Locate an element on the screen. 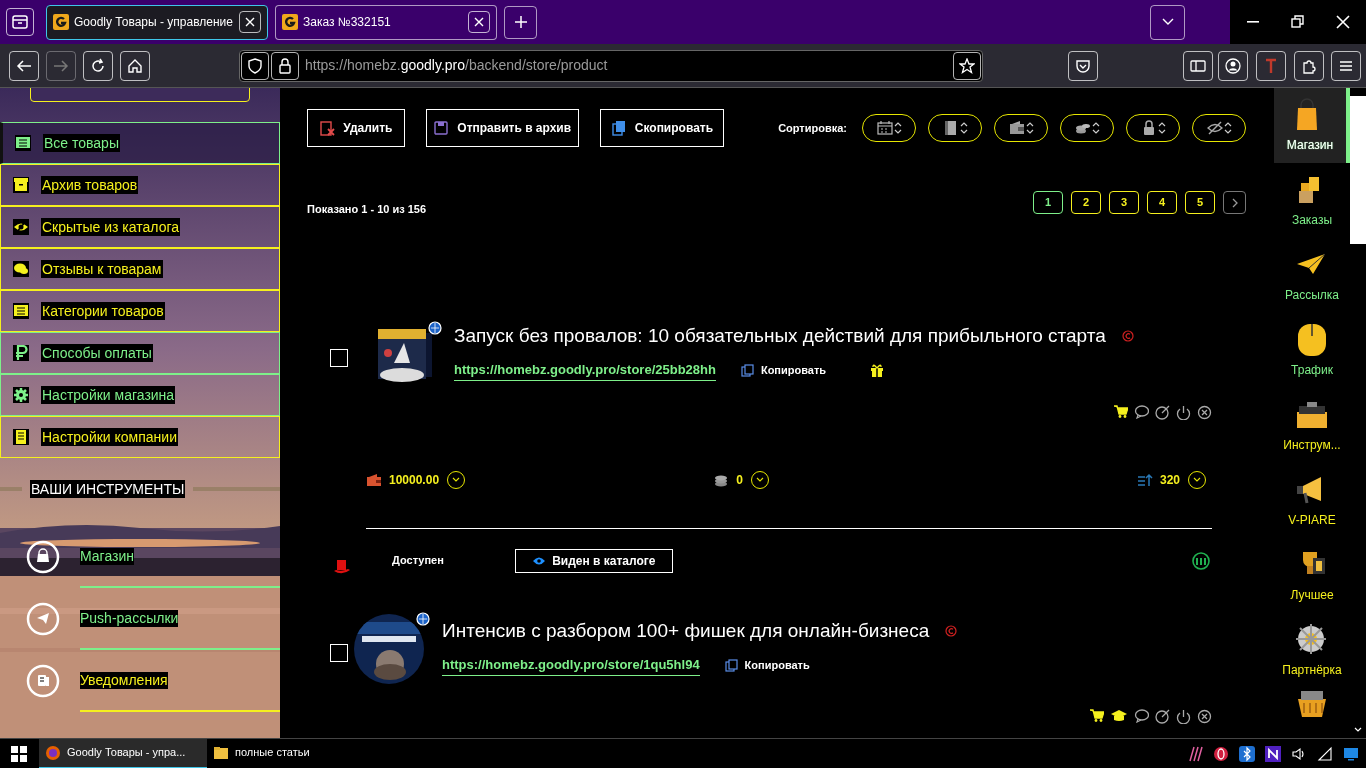  wifi-icon is located at coordinates (1325, 753).